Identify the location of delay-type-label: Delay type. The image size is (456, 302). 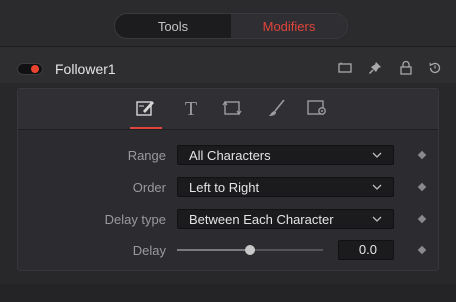
(135, 219).